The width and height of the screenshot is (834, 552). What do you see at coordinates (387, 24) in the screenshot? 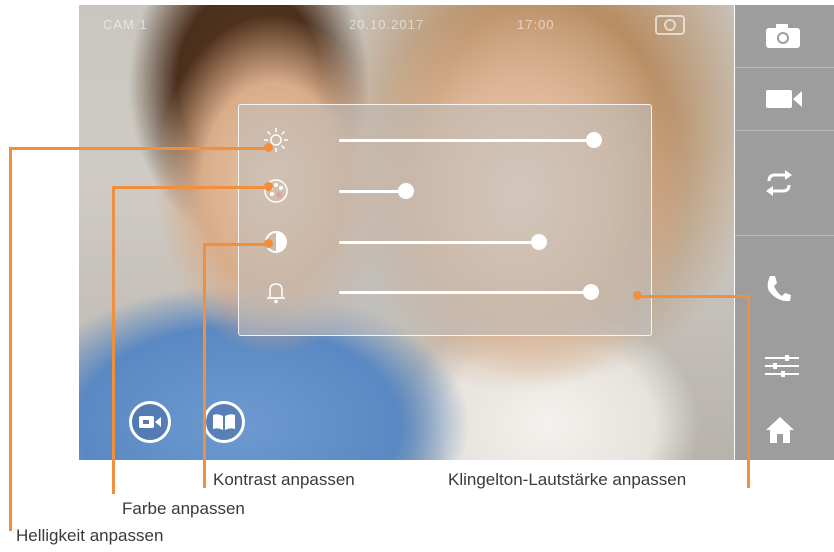
I see `date-display: 20.10.2017` at bounding box center [387, 24].